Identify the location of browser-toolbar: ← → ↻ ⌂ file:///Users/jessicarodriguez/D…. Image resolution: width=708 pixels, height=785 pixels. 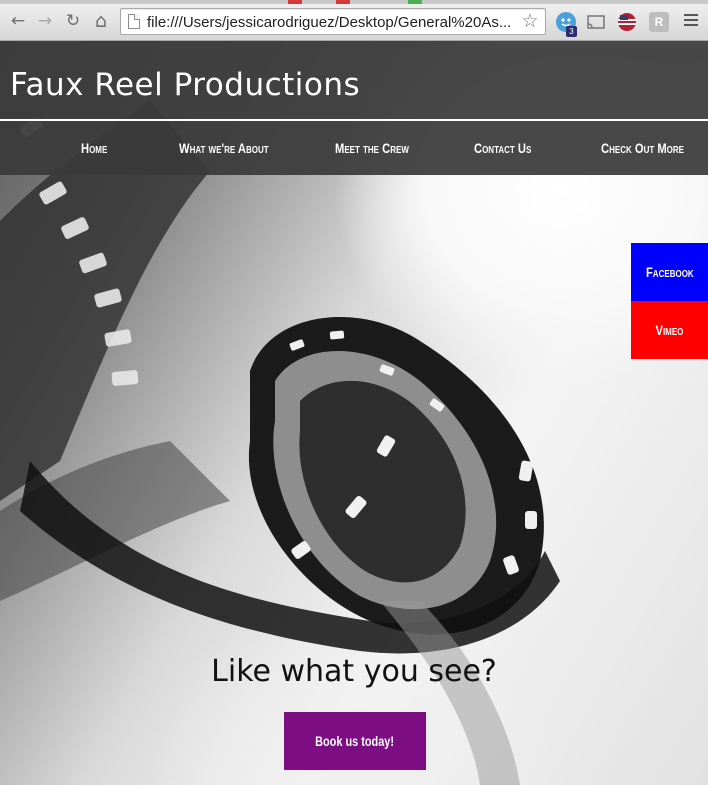
(354, 20).